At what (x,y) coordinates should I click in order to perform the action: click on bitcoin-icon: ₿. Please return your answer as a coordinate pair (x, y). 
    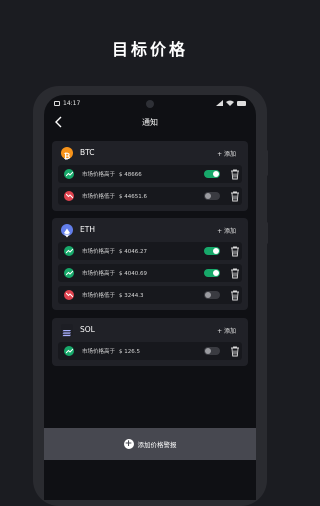
    Looking at the image, I should click on (67, 154).